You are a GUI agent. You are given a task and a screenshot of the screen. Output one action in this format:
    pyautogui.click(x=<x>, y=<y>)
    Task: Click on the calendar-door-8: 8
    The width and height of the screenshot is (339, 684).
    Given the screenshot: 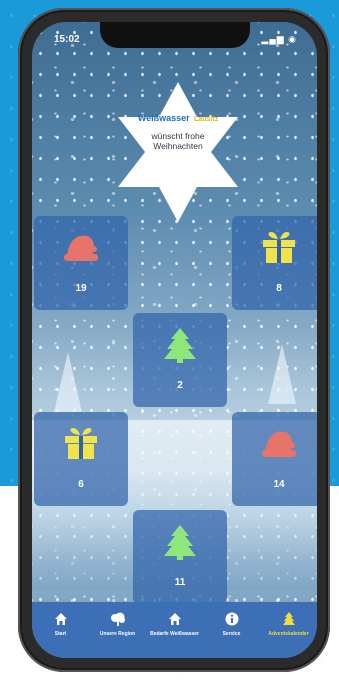 What is the action you would take?
    pyautogui.click(x=274, y=263)
    